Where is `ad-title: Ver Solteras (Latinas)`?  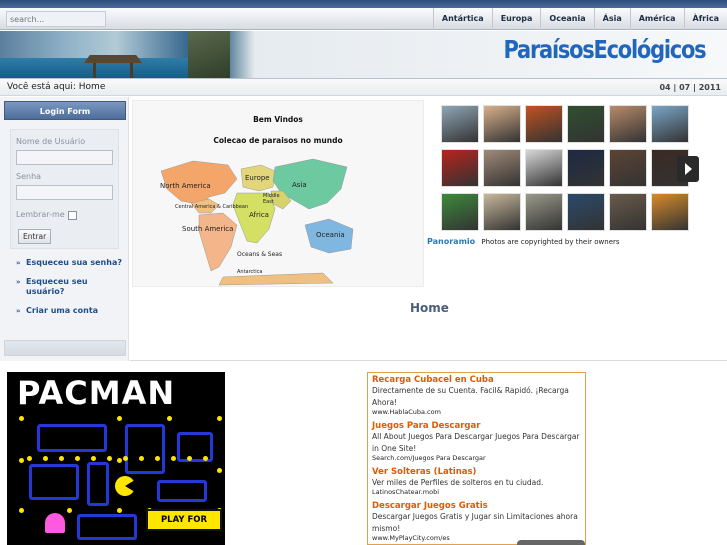 ad-title: Ver Solteras (Latinas) is located at coordinates (476, 472).